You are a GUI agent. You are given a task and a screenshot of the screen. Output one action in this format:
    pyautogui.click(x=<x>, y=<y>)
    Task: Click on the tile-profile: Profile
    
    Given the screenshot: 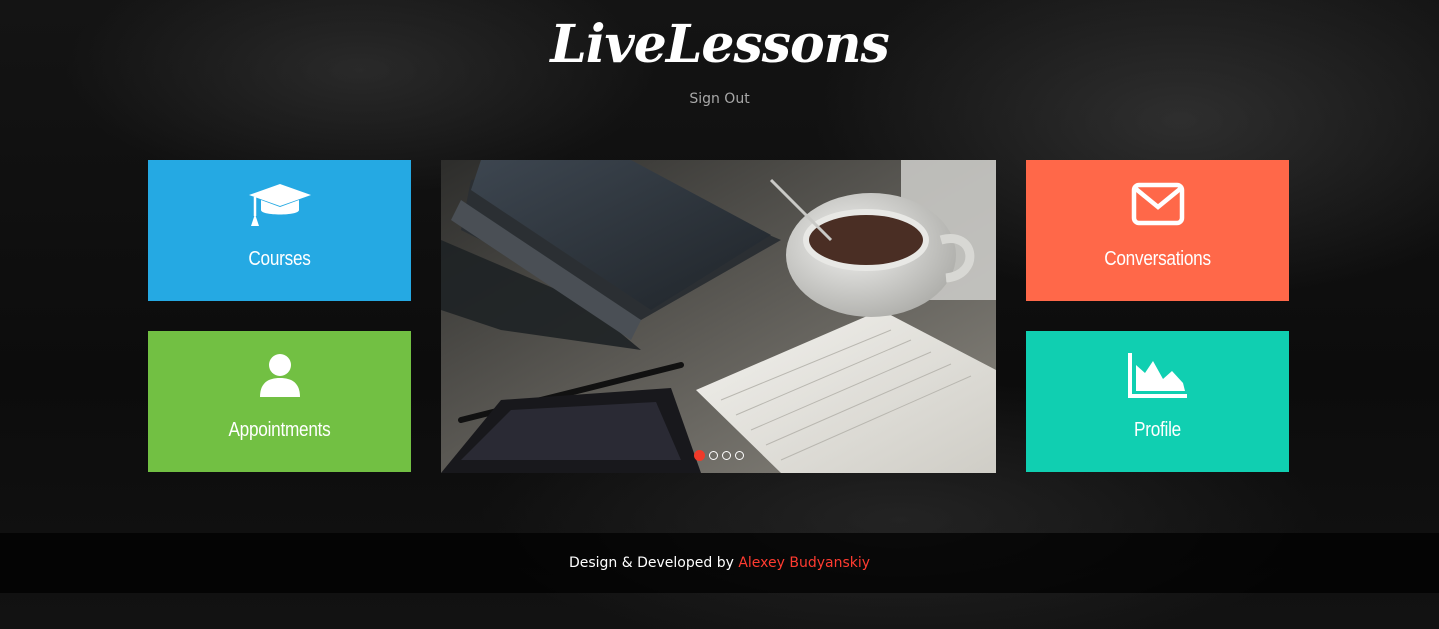 What is the action you would take?
    pyautogui.click(x=1157, y=401)
    